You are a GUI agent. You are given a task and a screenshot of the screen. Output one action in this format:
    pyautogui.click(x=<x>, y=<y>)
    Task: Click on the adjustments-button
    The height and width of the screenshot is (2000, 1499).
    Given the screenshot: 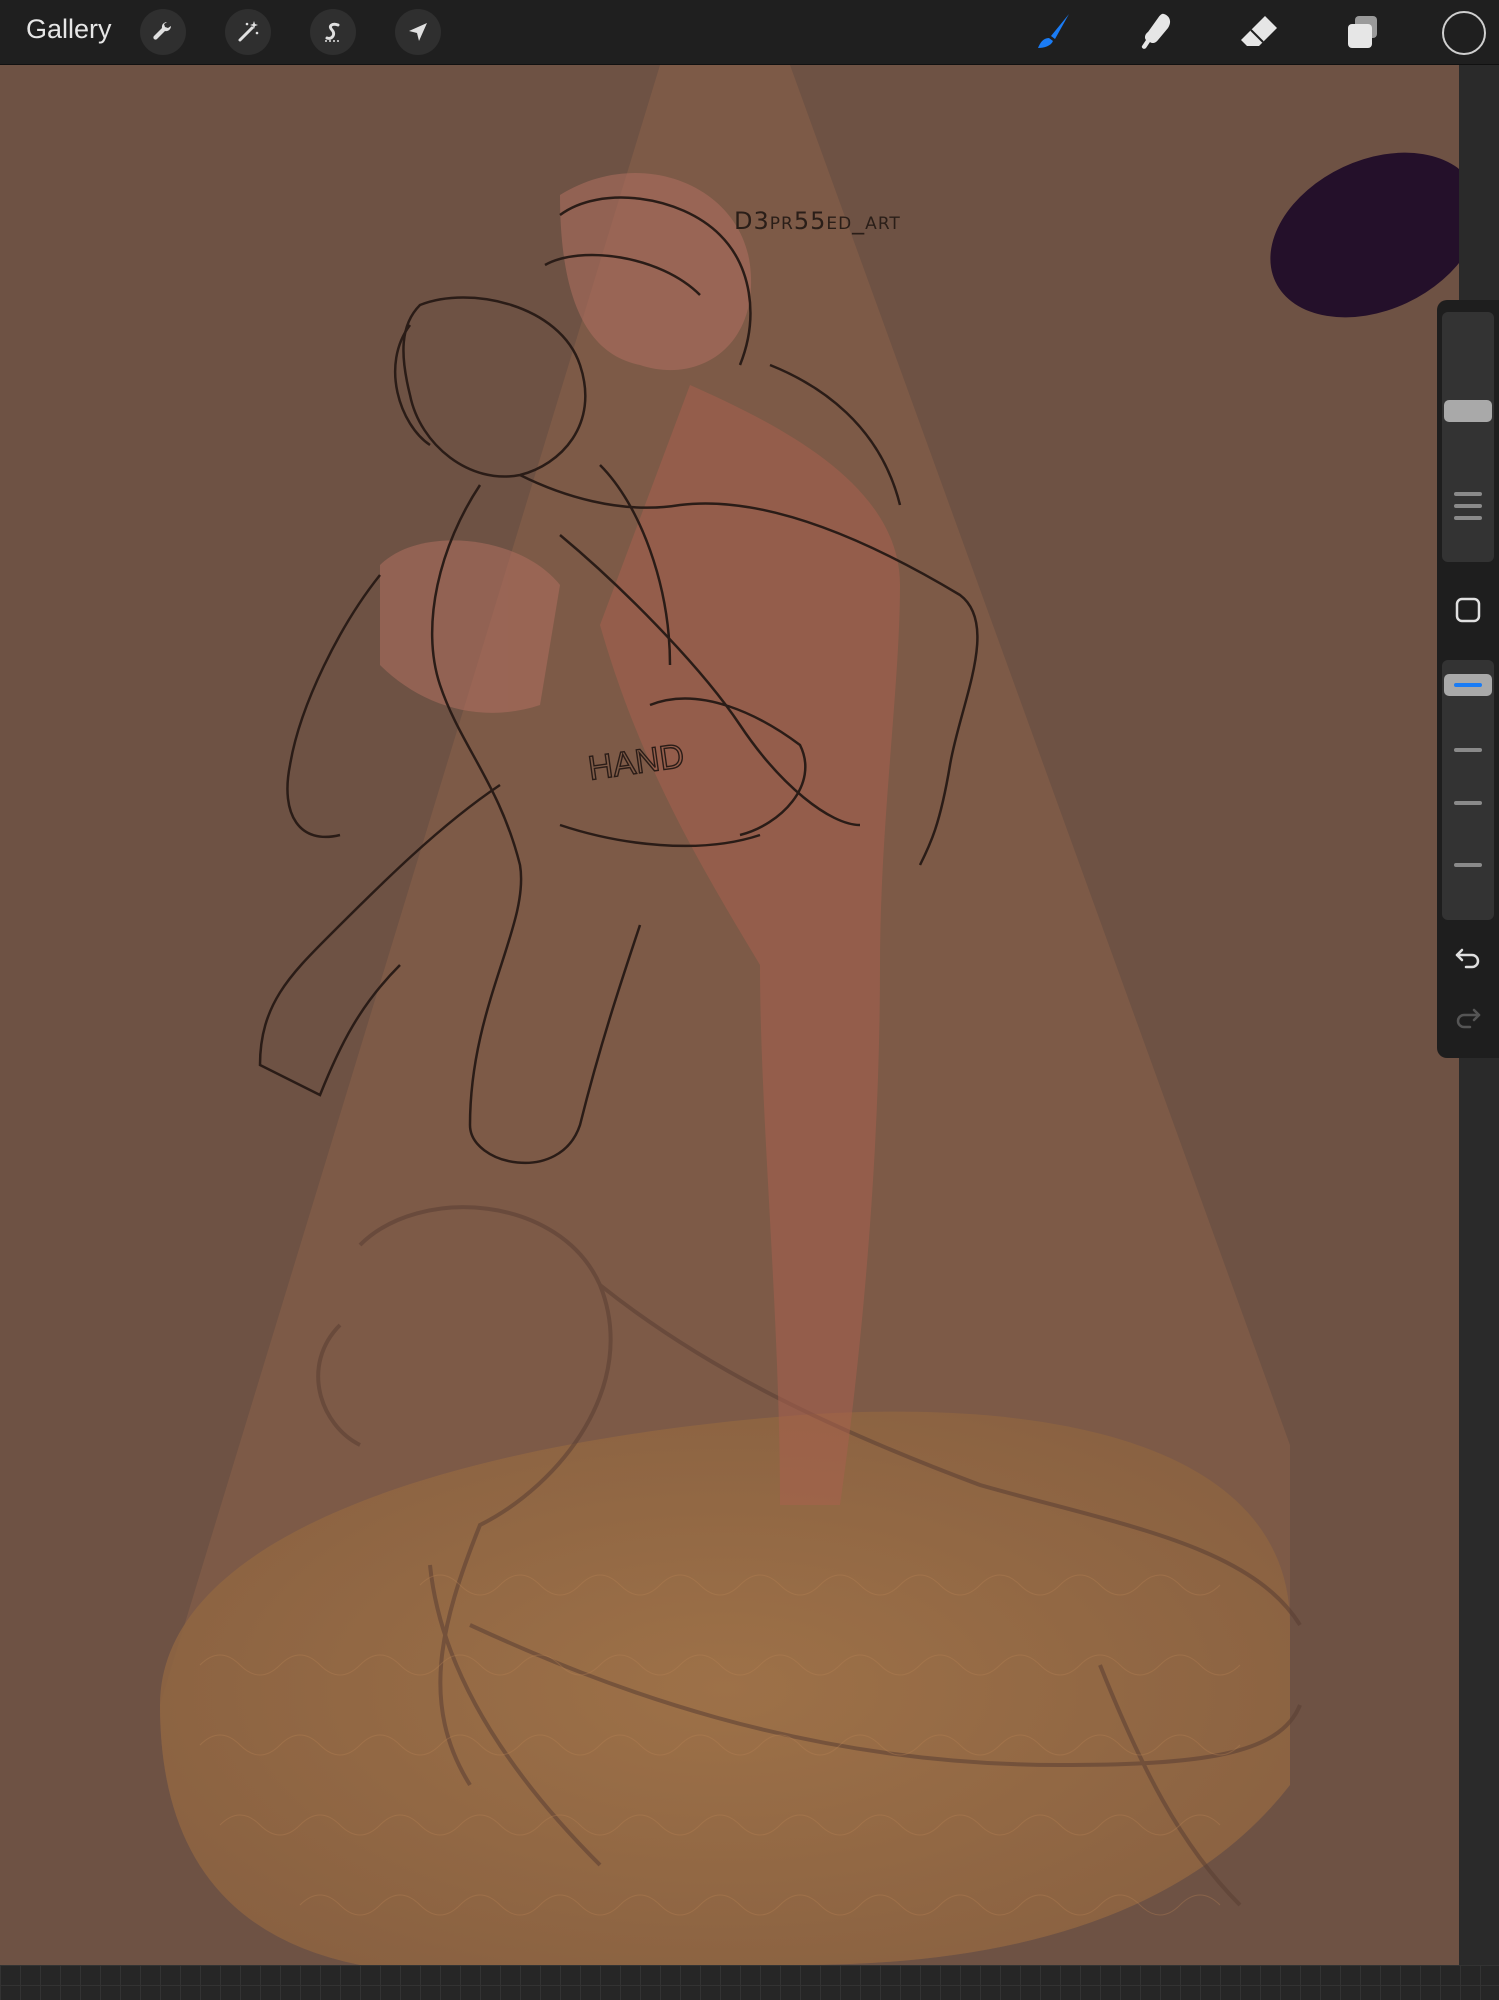 What is the action you would take?
    pyautogui.click(x=248, y=32)
    